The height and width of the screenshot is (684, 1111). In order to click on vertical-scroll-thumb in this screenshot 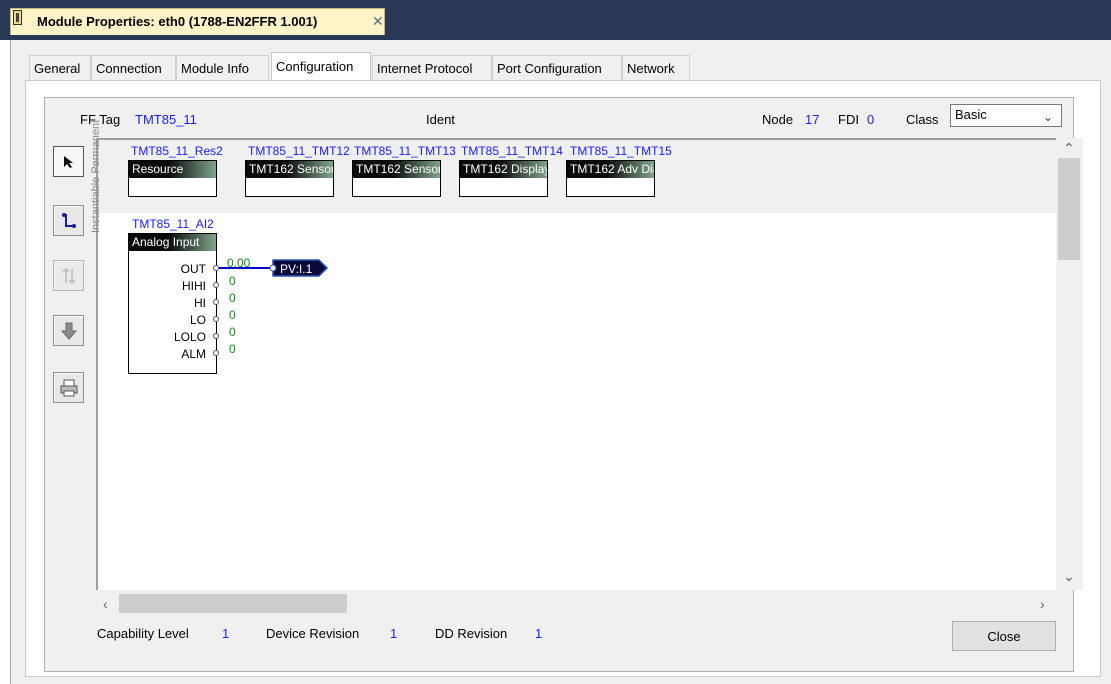, I will do `click(1069, 209)`.